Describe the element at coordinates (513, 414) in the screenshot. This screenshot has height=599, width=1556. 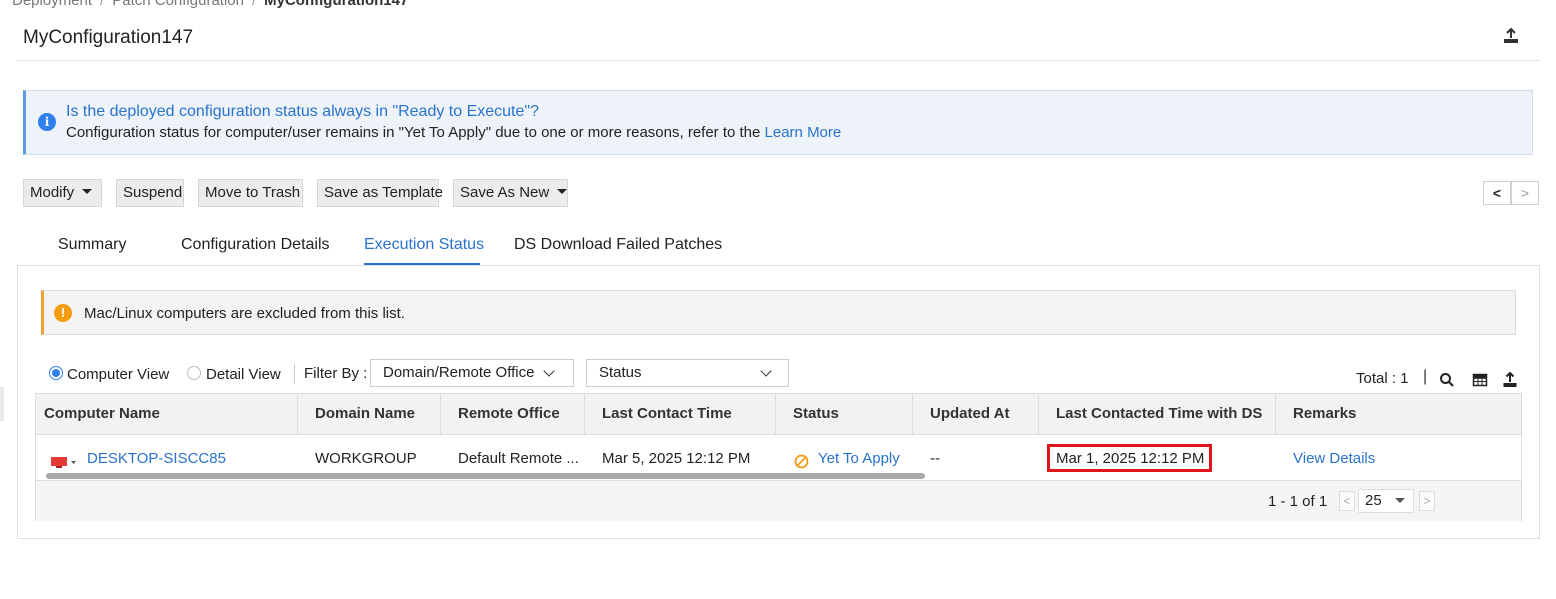
I see `column-header-remote-office: Remote Office` at that location.